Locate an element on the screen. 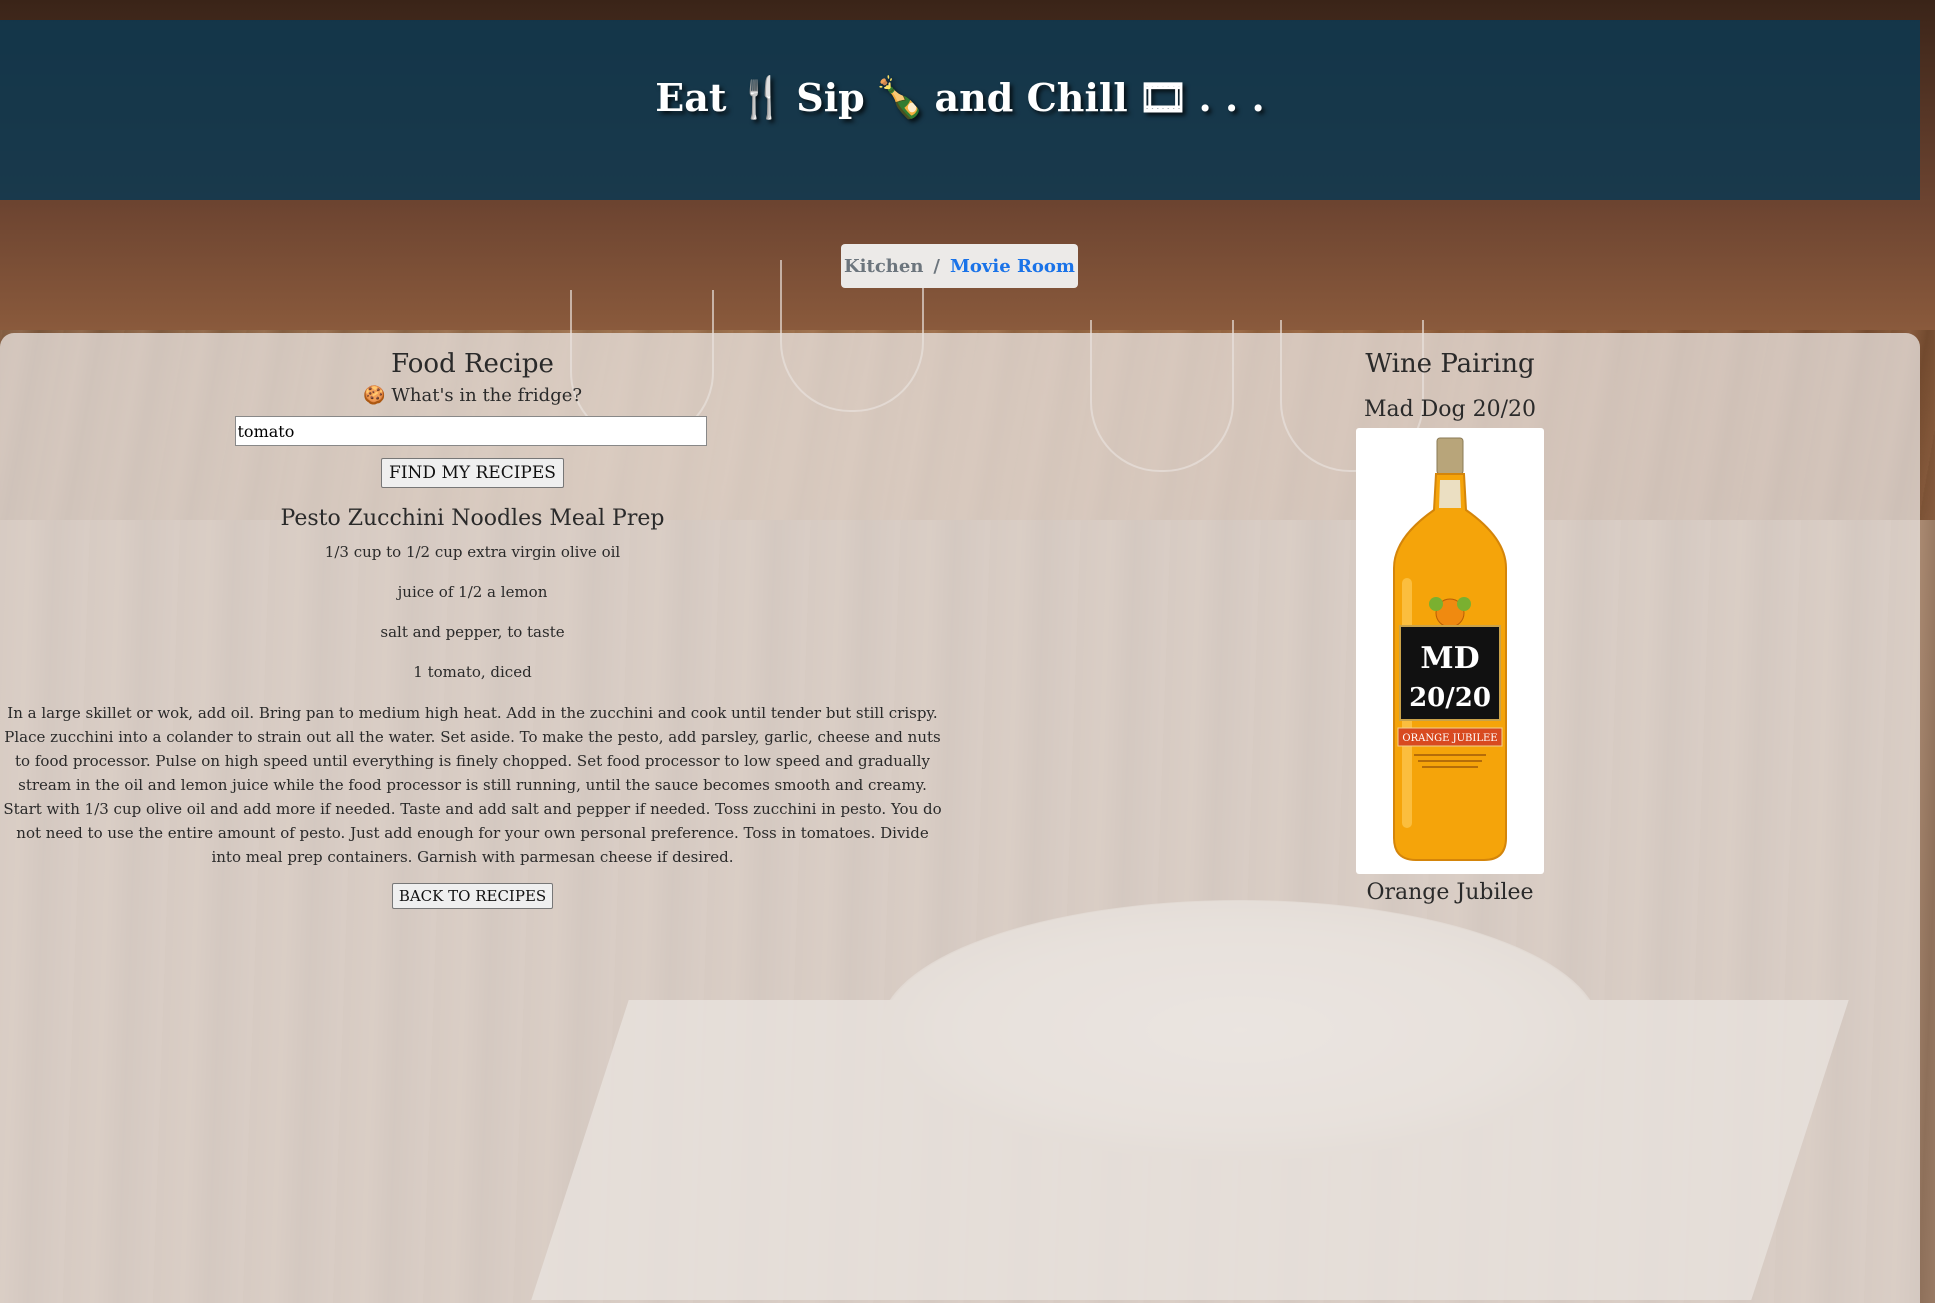 The image size is (1935, 1303). bottle-label-number: 20/20 is located at coordinates (1450, 698).